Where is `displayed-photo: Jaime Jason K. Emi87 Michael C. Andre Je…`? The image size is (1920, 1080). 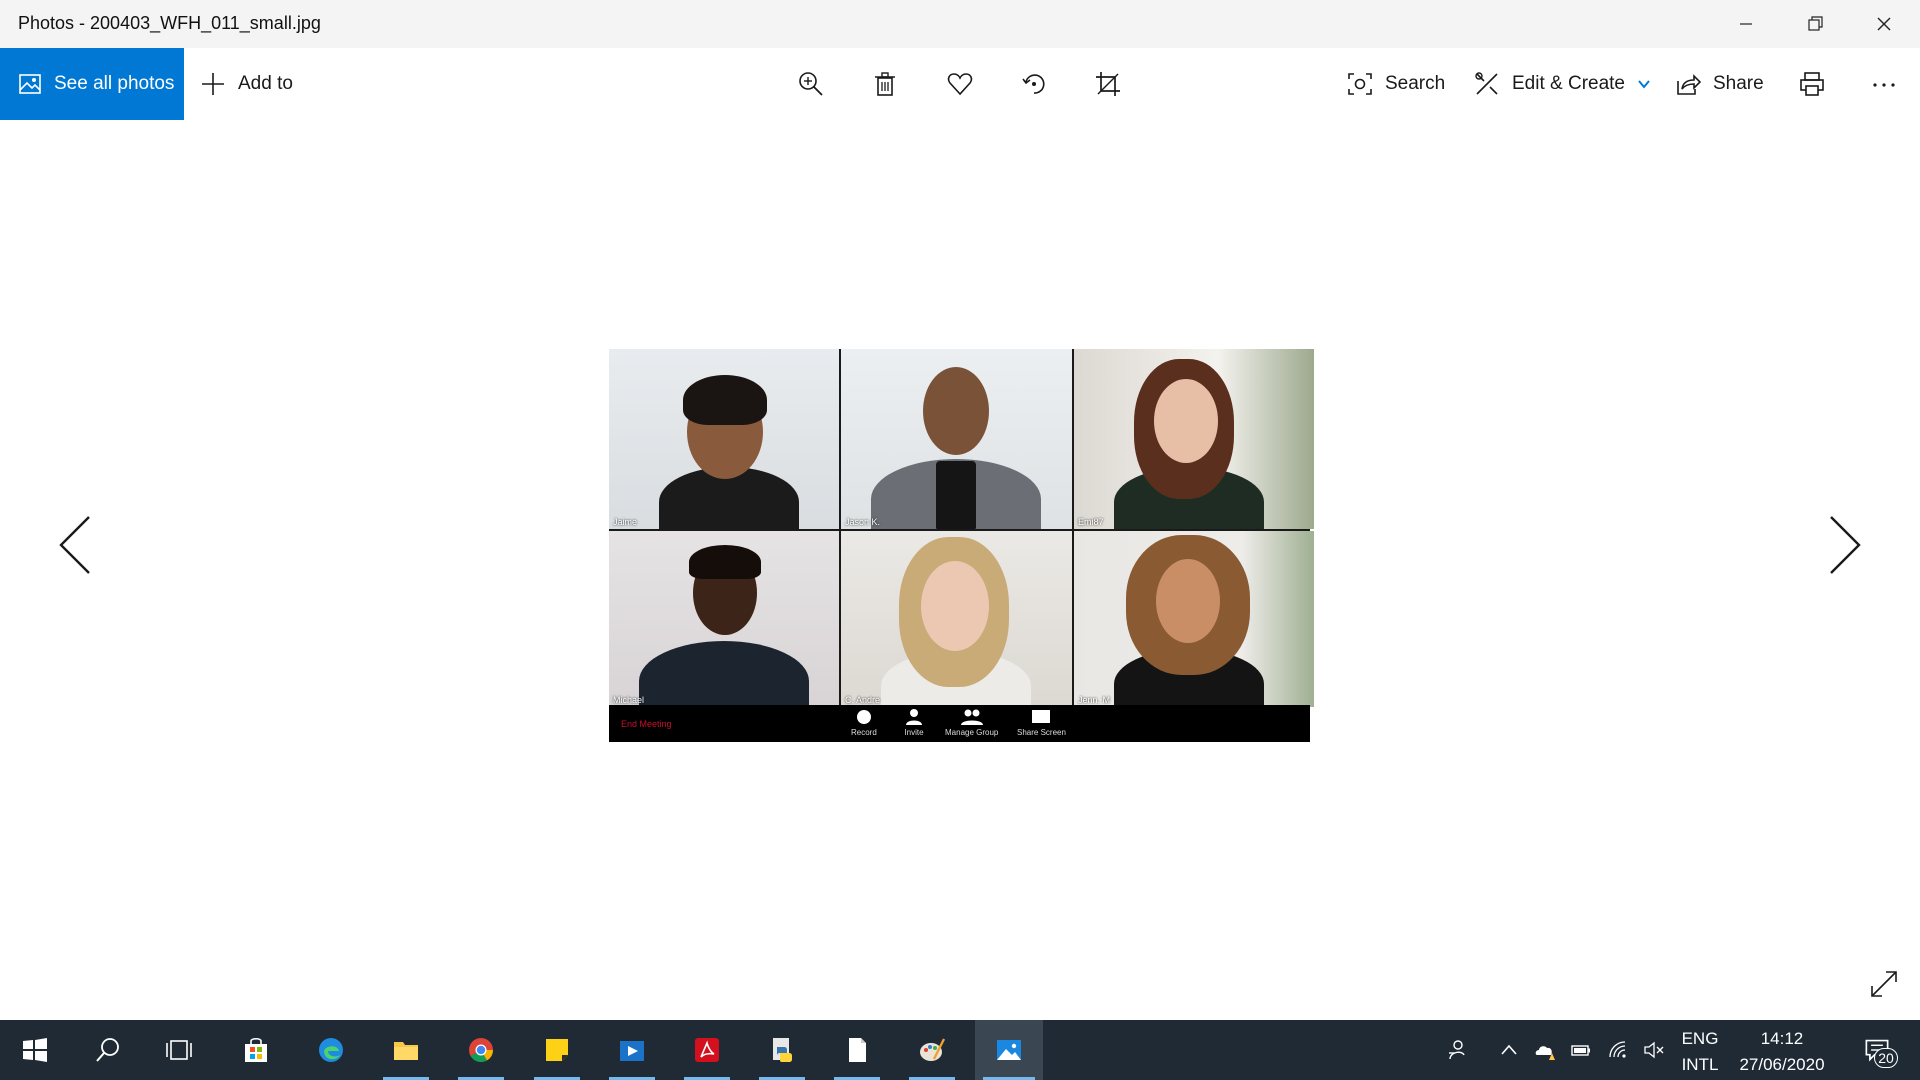 displayed-photo: Jaime Jason K. Emi87 Michael C. Andre Je… is located at coordinates (961, 545).